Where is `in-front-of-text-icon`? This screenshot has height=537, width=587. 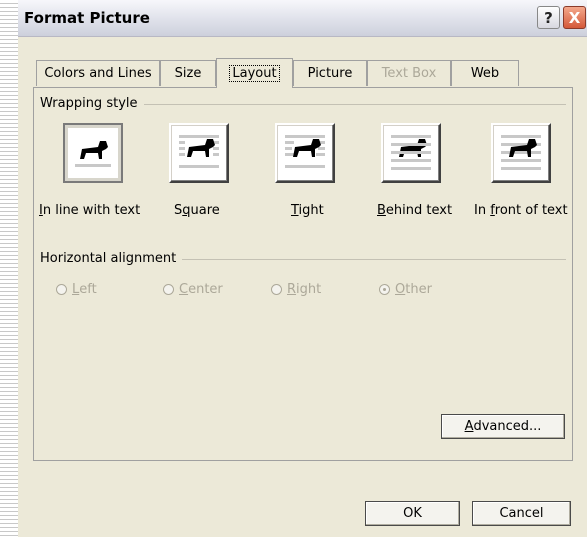
in-front-of-text-icon is located at coordinates (521, 152).